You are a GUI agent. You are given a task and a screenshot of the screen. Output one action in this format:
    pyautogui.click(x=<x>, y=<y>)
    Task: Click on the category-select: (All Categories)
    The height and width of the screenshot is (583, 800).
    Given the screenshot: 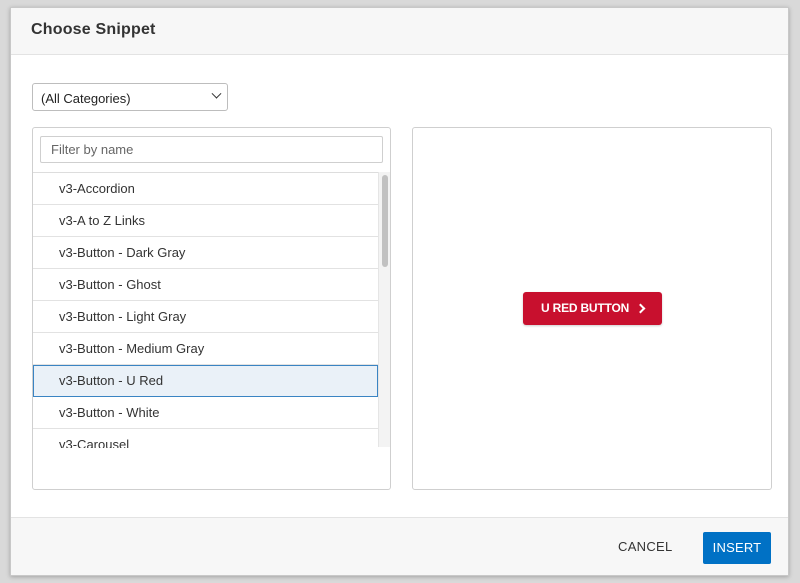 What is the action you would take?
    pyautogui.click(x=130, y=97)
    